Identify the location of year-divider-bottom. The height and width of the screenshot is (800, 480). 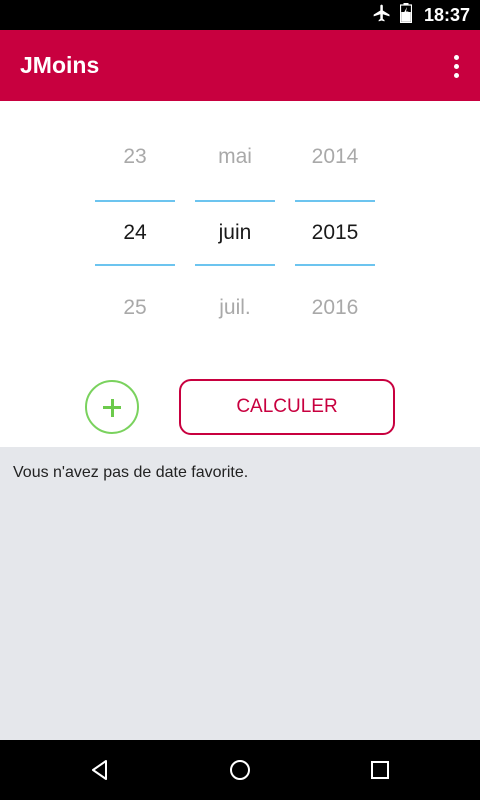
(335, 265).